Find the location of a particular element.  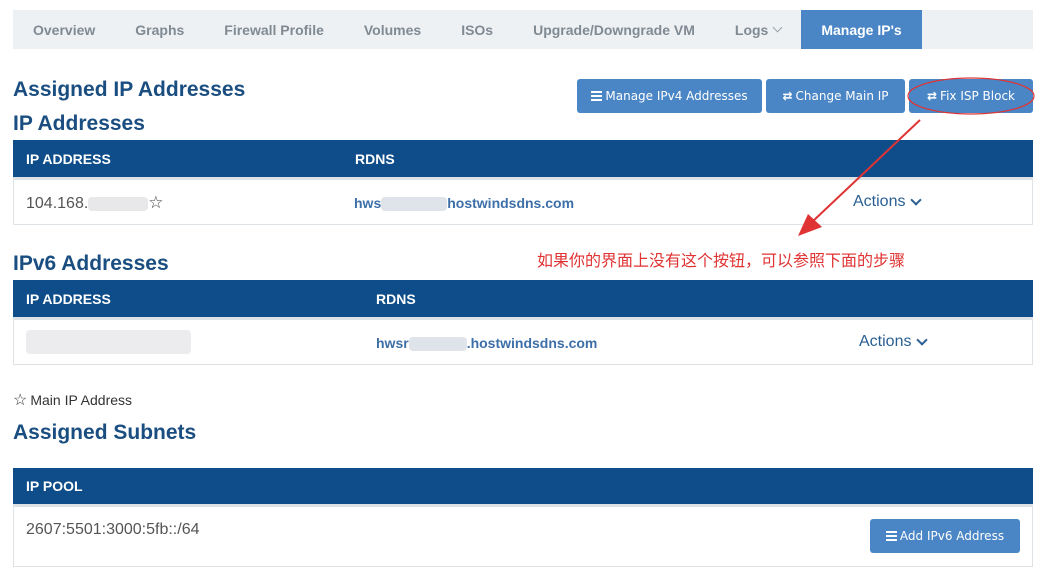

col-ip-pool: IP POOL is located at coordinates (54, 486).